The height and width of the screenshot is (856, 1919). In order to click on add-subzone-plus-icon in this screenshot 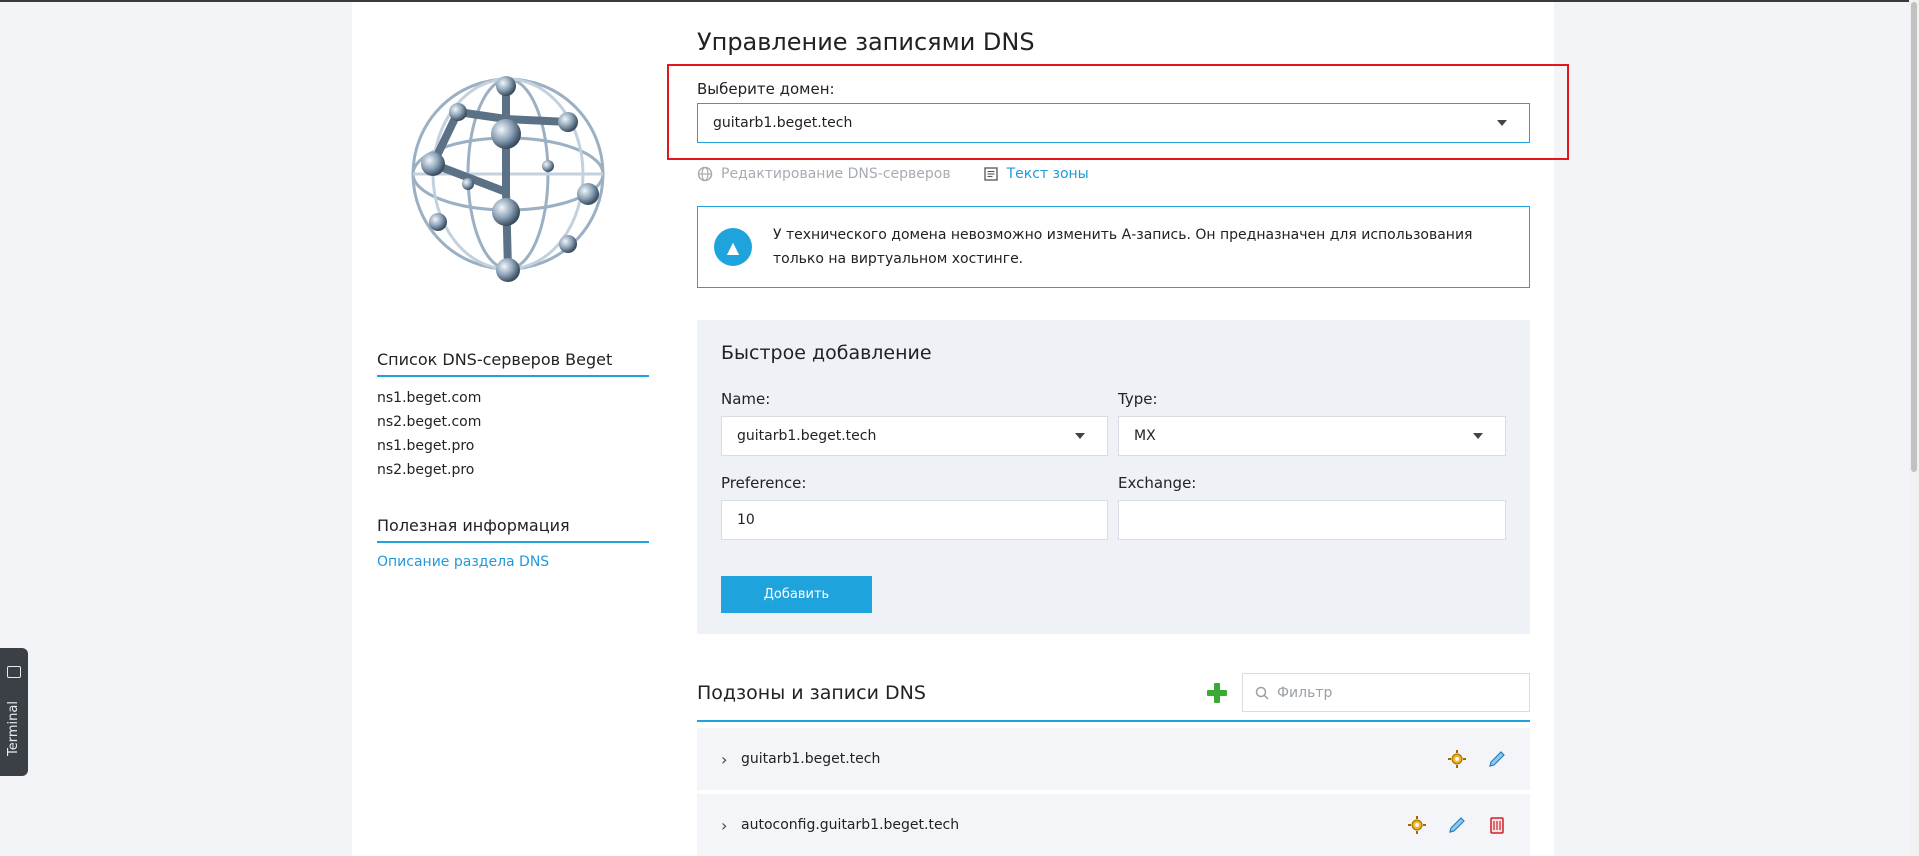, I will do `click(1217, 693)`.